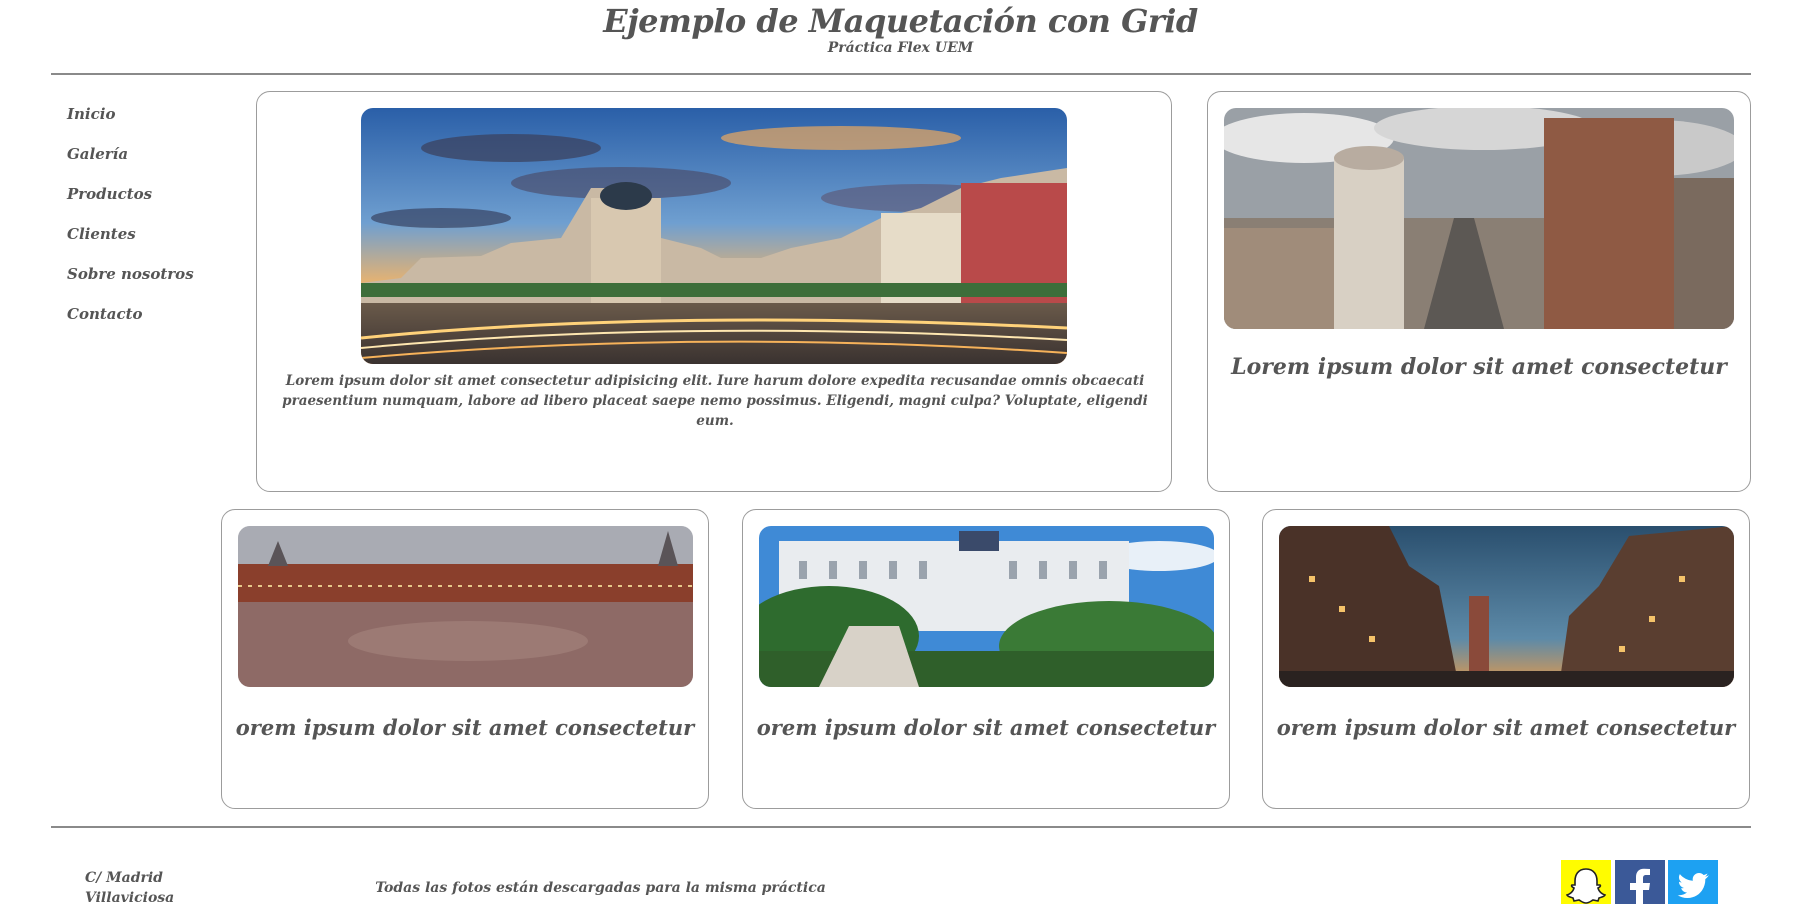  I want to click on gran-via-aerial-photo, so click(1479, 218).